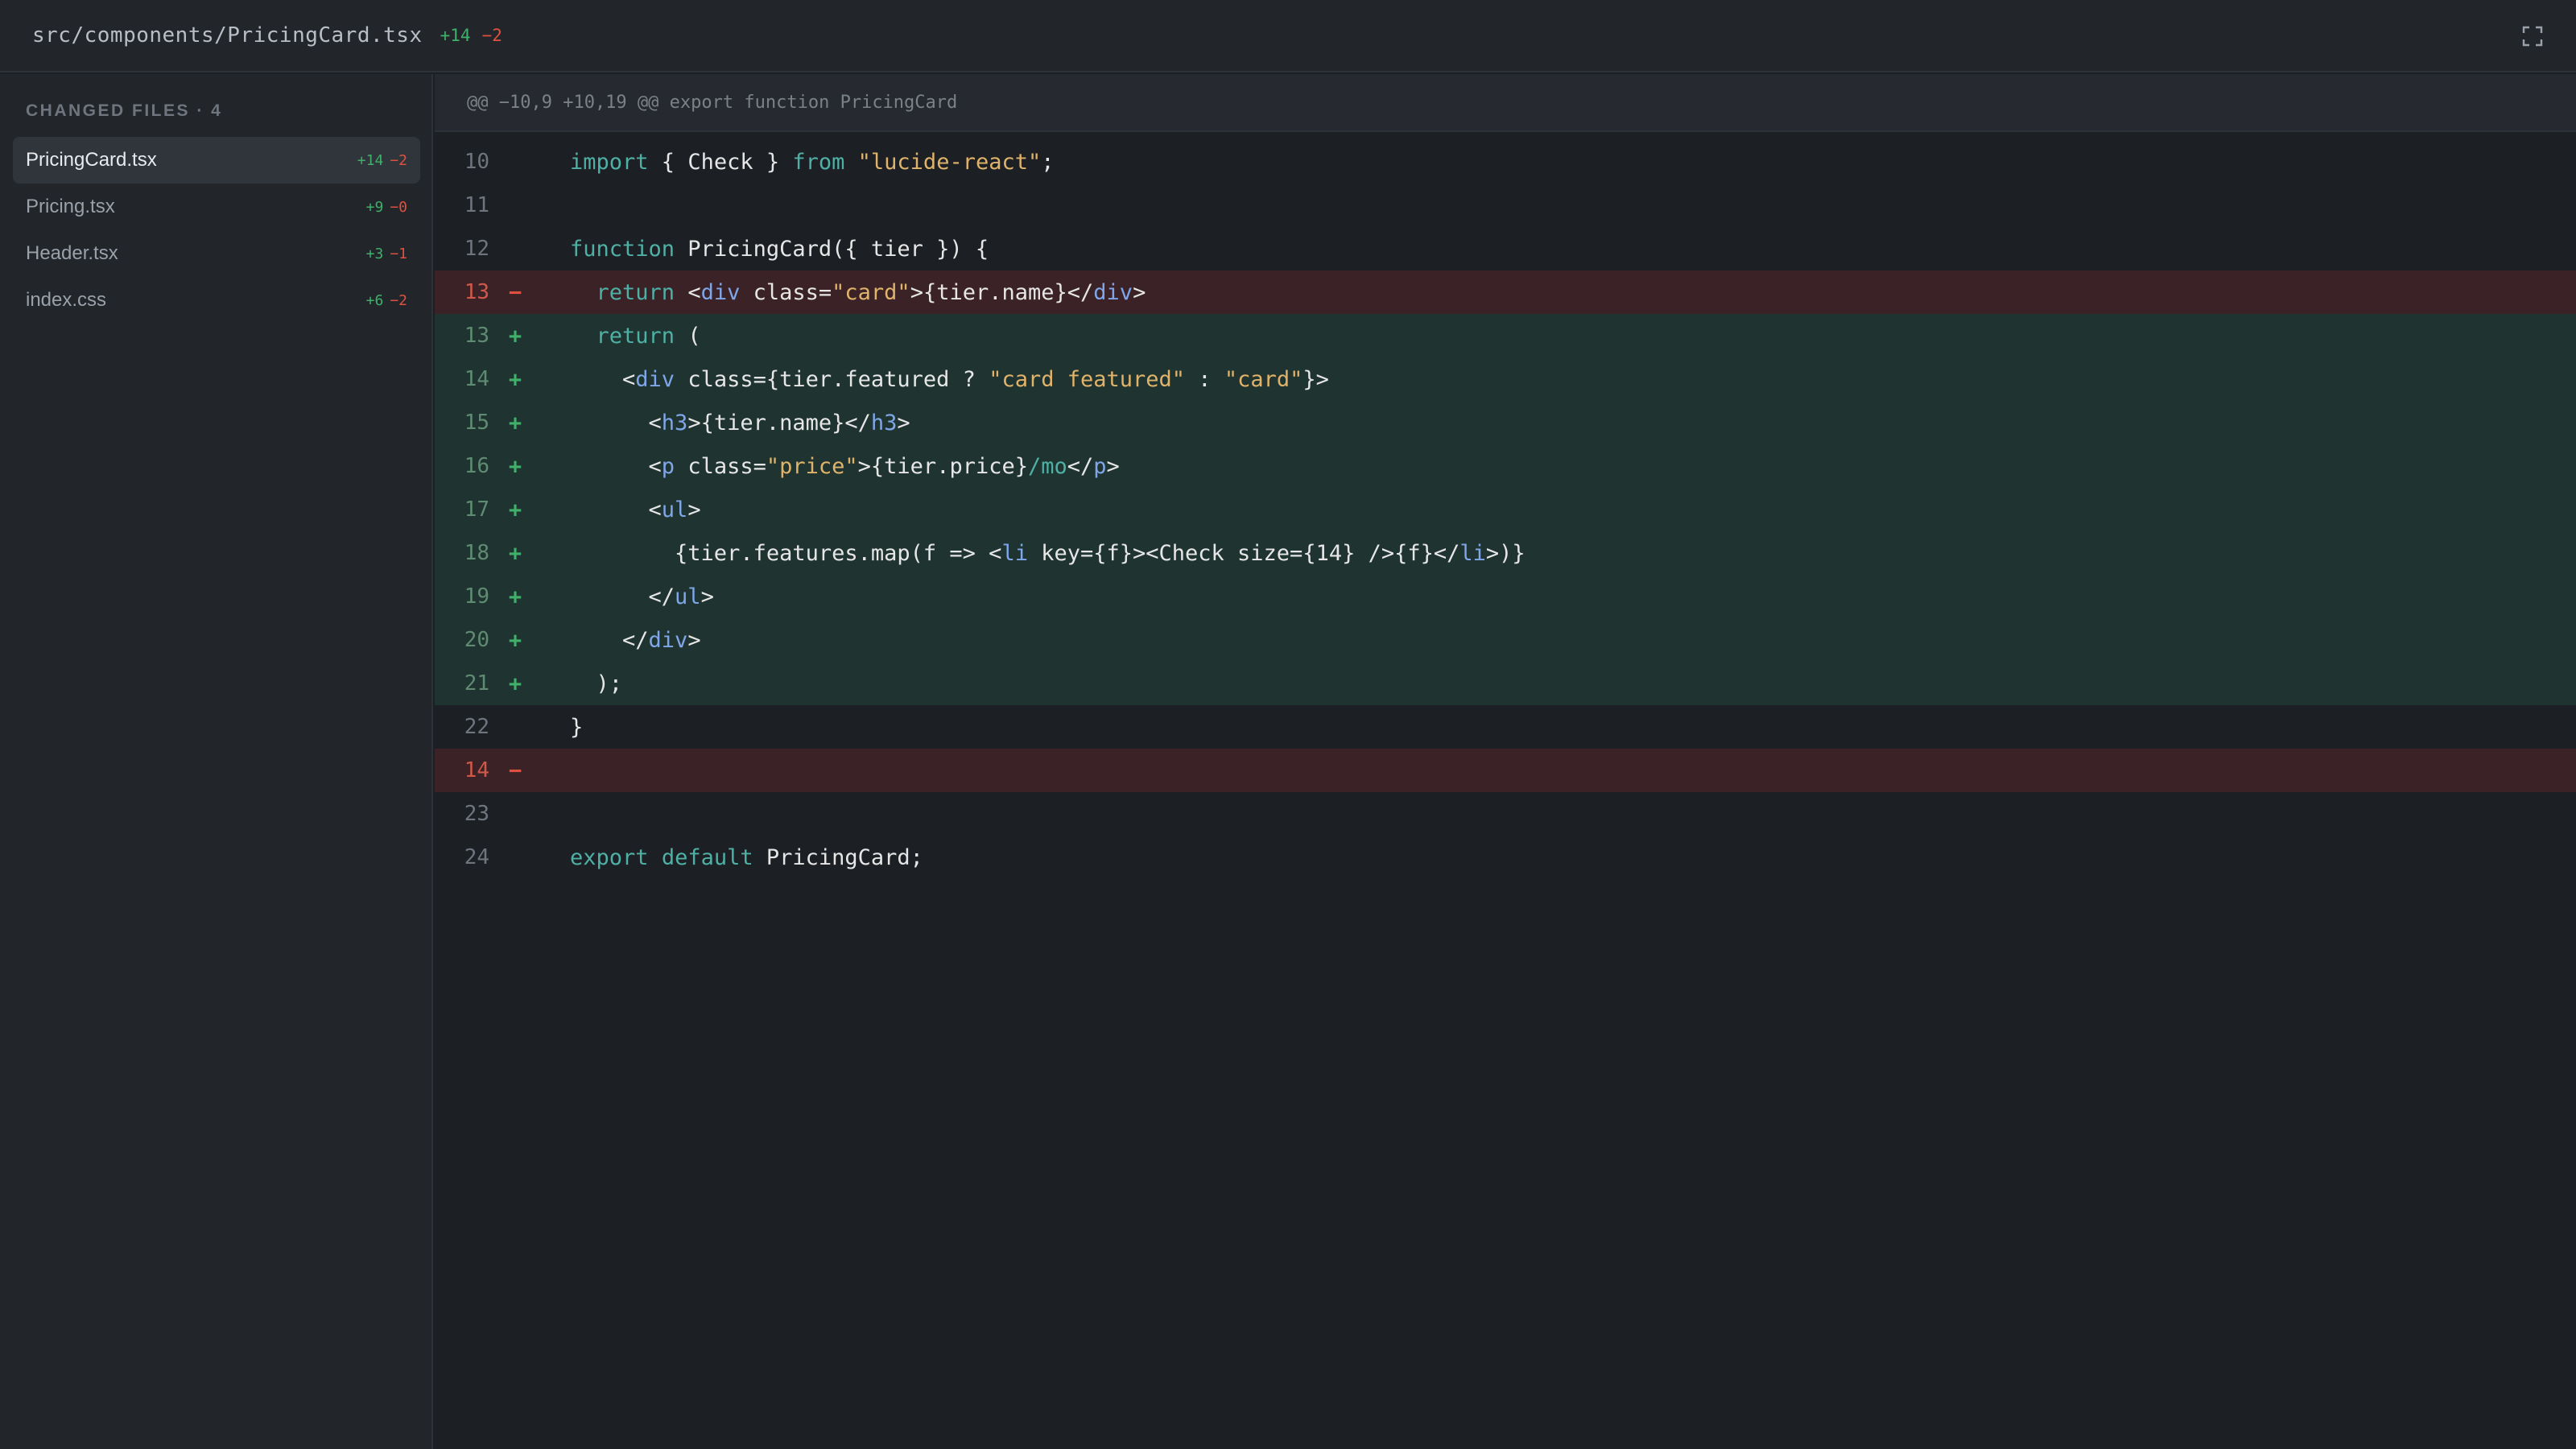 The height and width of the screenshot is (1449, 2576). I want to click on diff-line: 10 import { Check } from "lucide-react";, so click(1505, 162).